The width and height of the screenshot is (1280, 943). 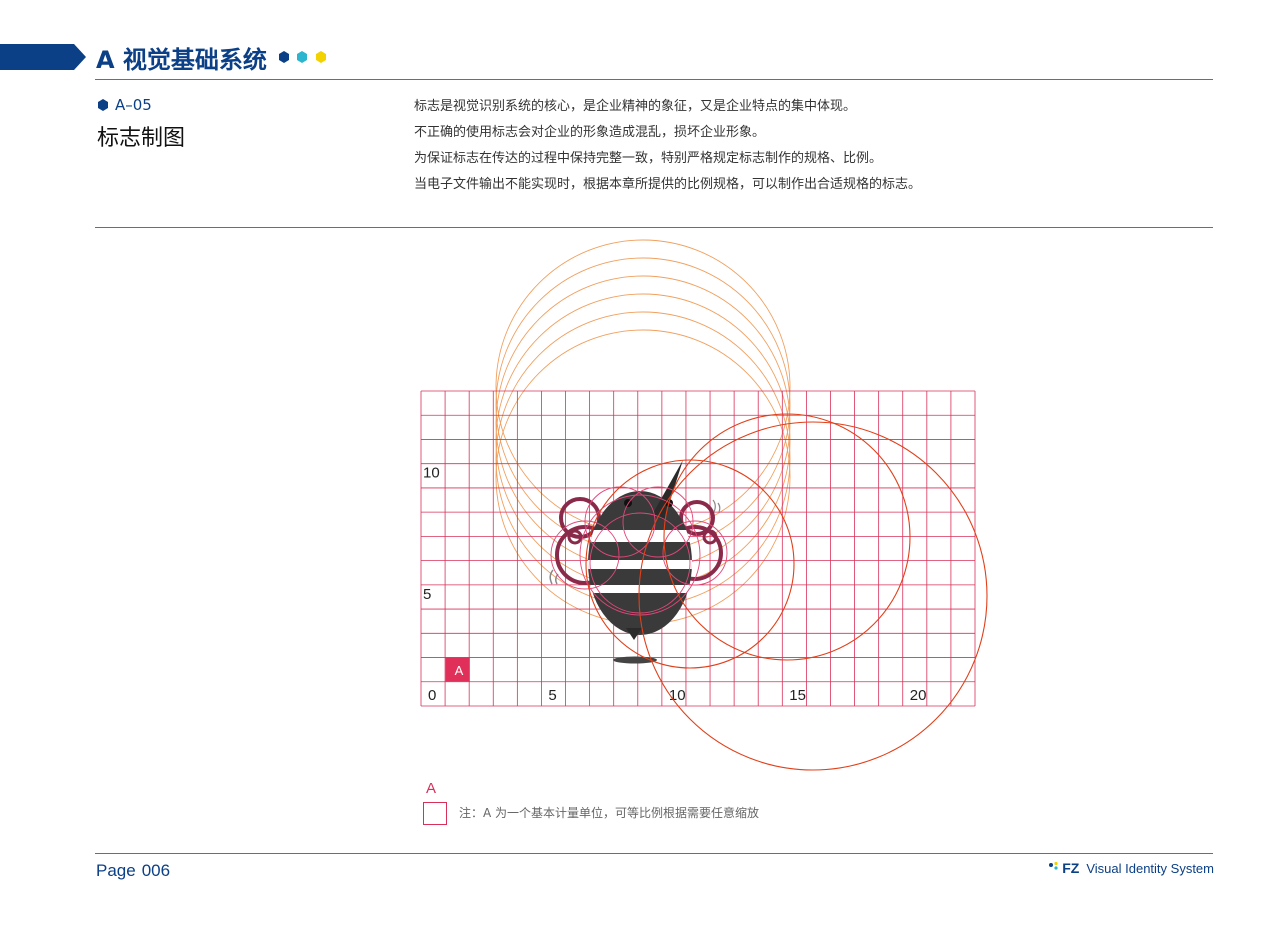 What do you see at coordinates (654, 853) in the screenshot?
I see `footer-divider` at bounding box center [654, 853].